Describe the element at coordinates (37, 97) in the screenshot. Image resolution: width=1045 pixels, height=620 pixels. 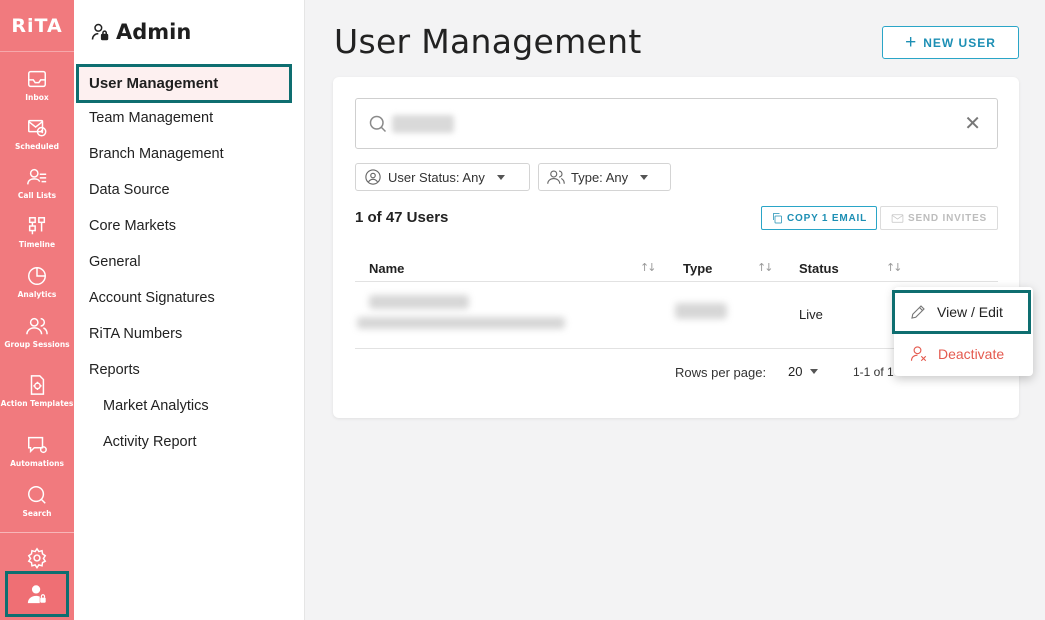
I see `rail-label: Inbox` at that location.